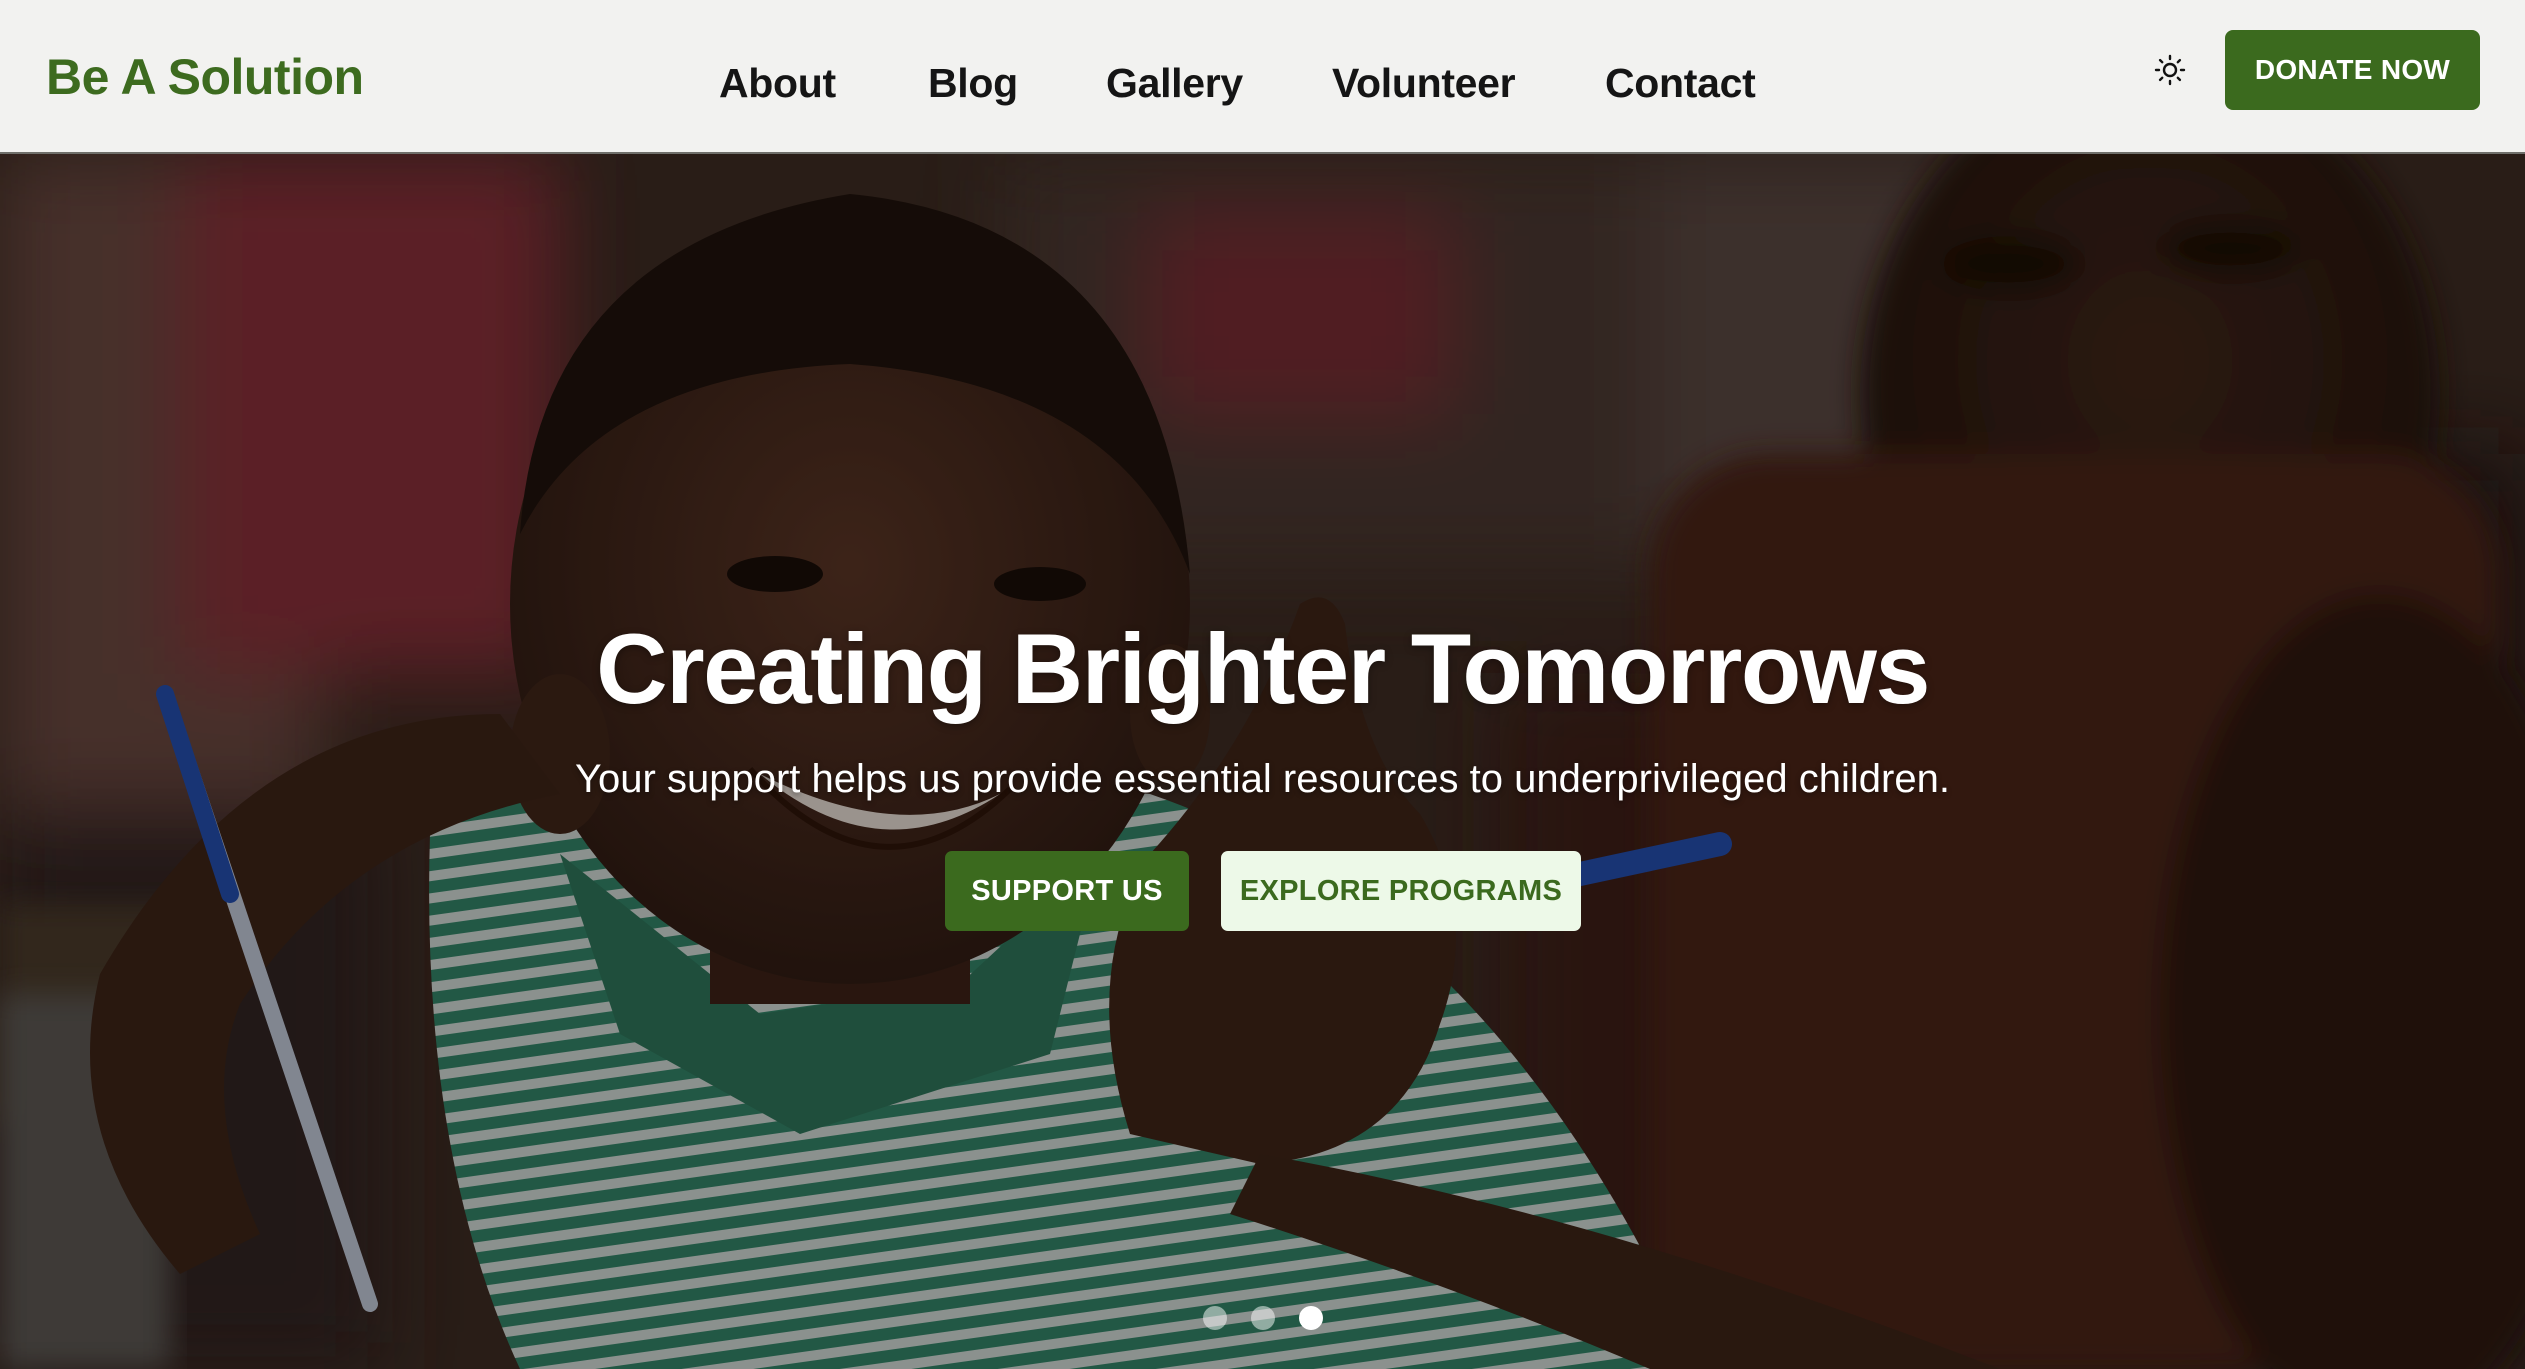 The image size is (2525, 1369). Describe the element at coordinates (1263, 668) in the screenshot. I see `hero-title: Creating Brighter Tomorrows` at that location.